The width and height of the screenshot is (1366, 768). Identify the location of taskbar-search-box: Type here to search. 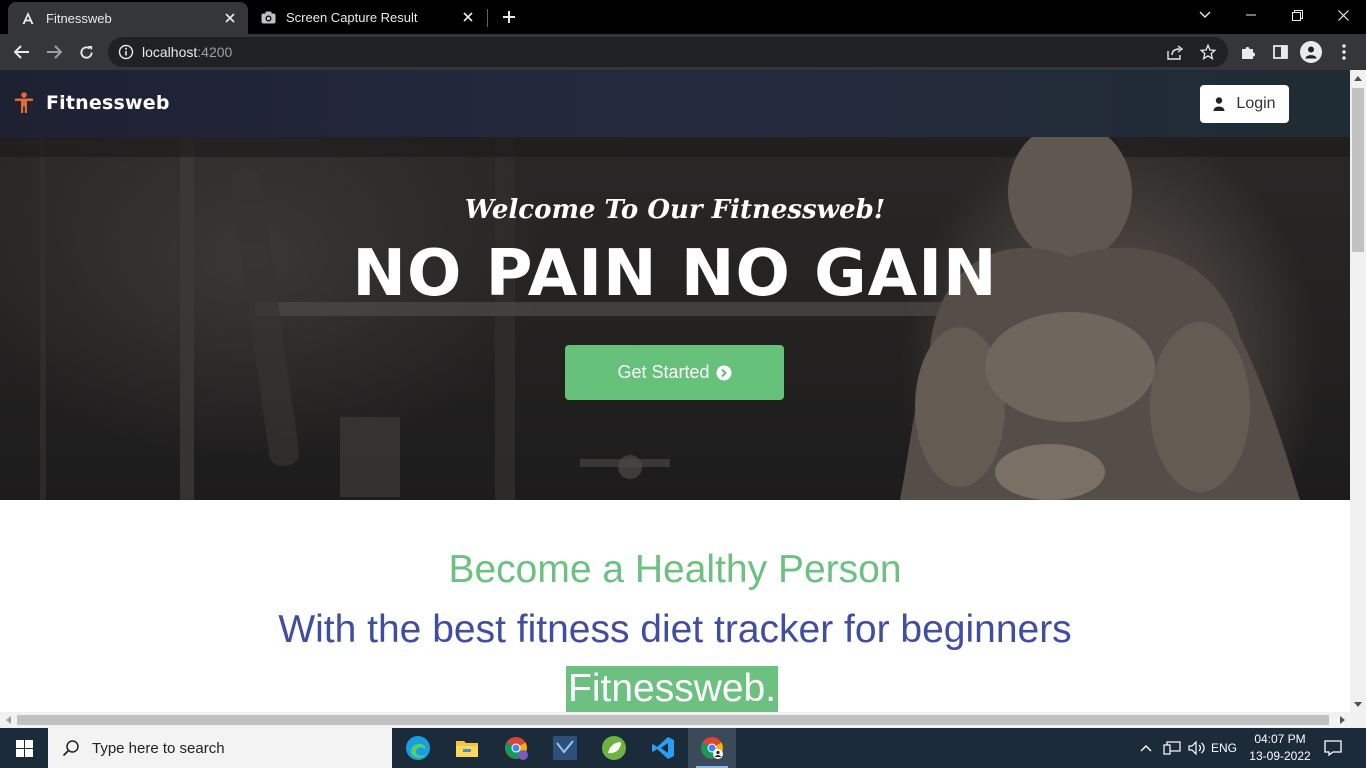
(220, 748).